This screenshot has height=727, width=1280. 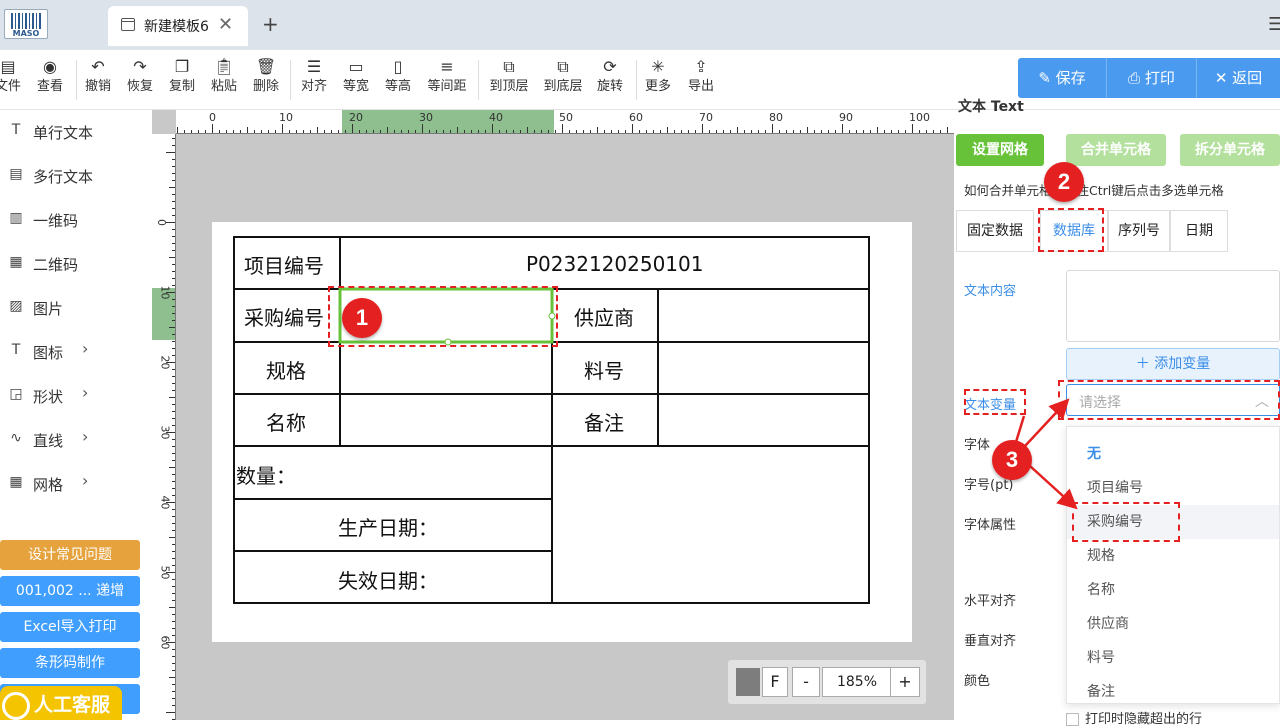 I want to click on hide-overflow-checkbox: 打印时隐藏超出的行, so click(x=1134, y=717).